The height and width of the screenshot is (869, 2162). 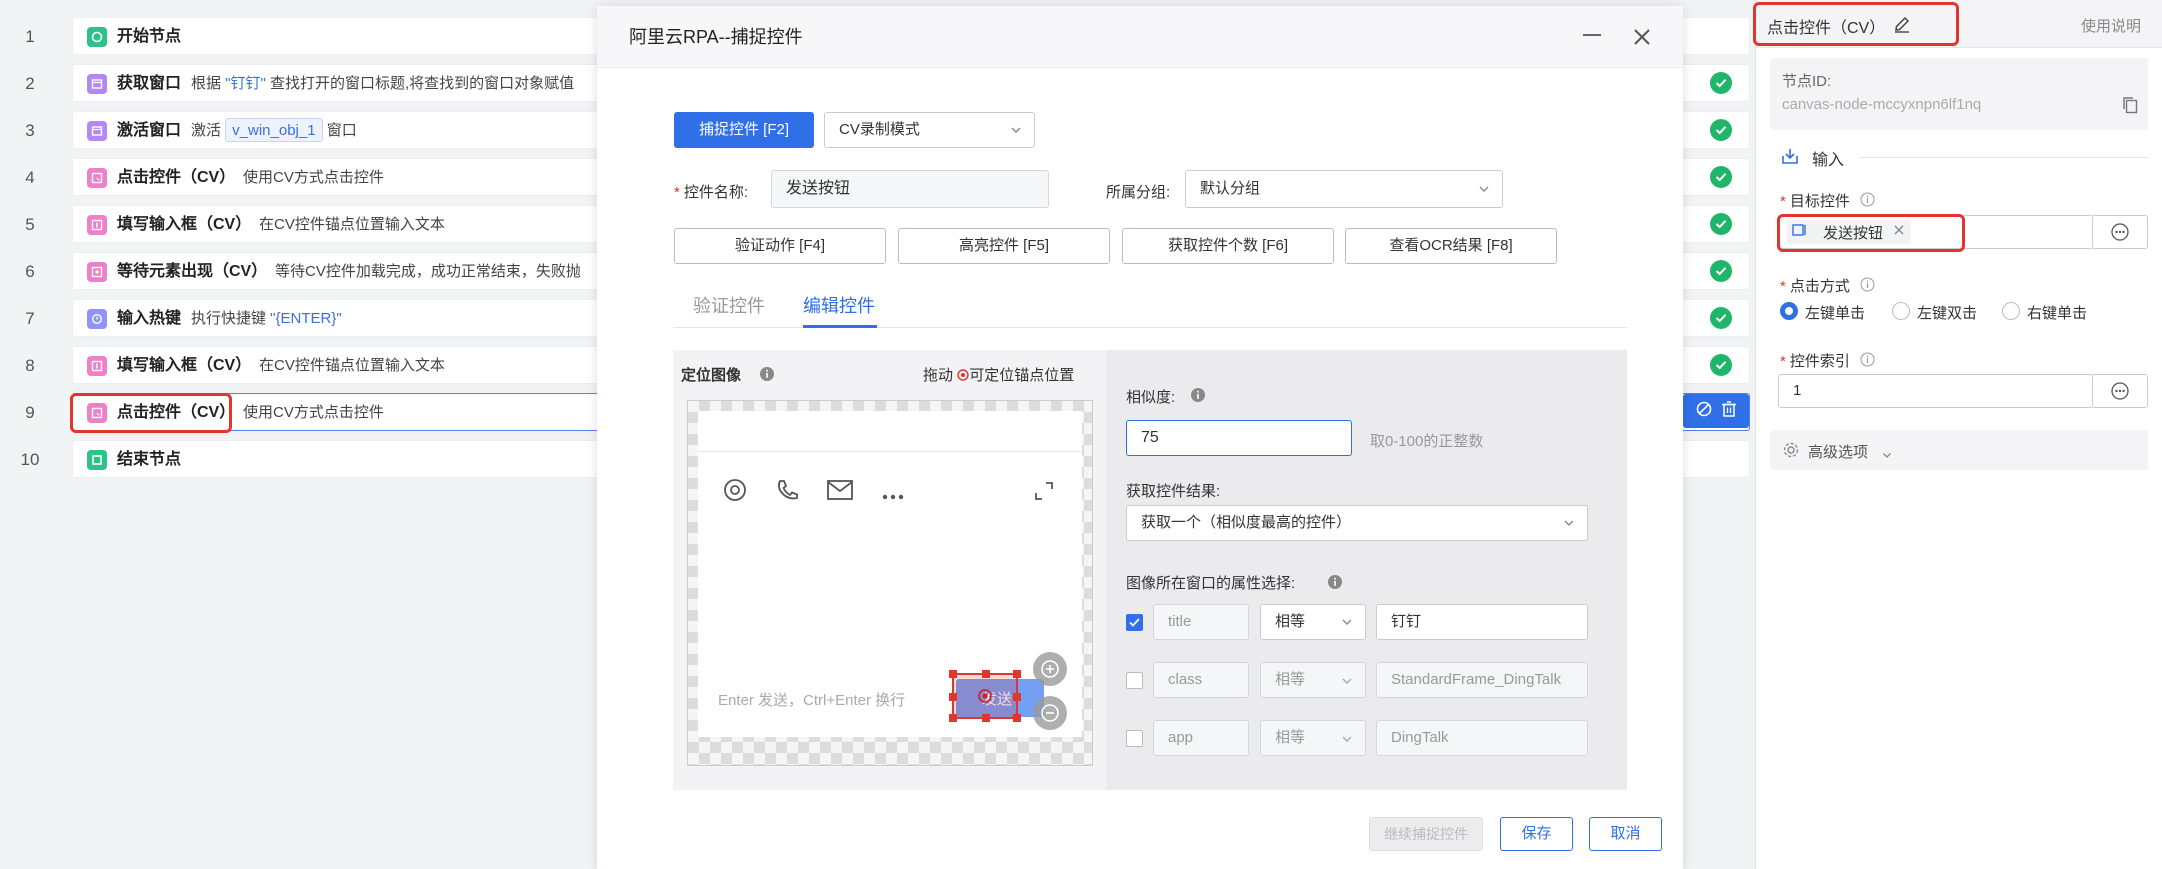 I want to click on end-node-icon, so click(x=97, y=460).